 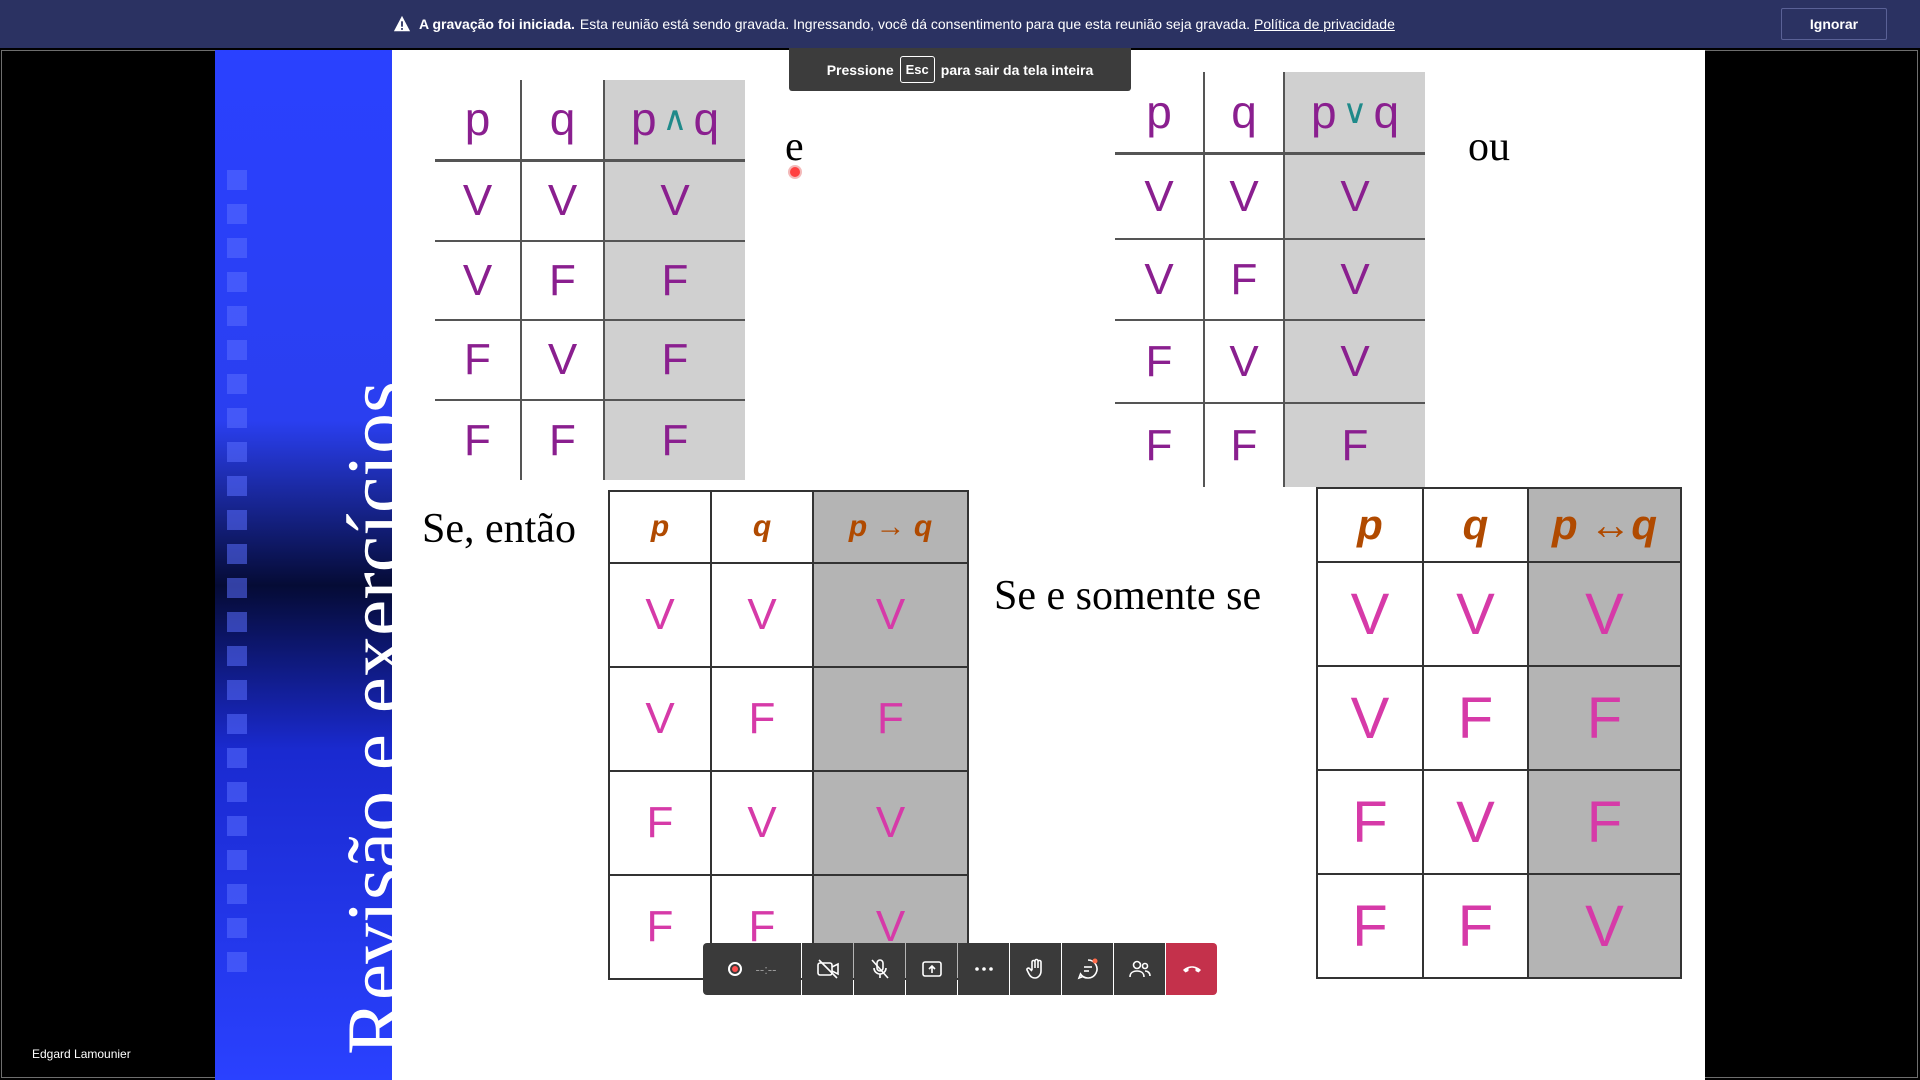 I want to click on share-screen-button, so click(x=931, y=969).